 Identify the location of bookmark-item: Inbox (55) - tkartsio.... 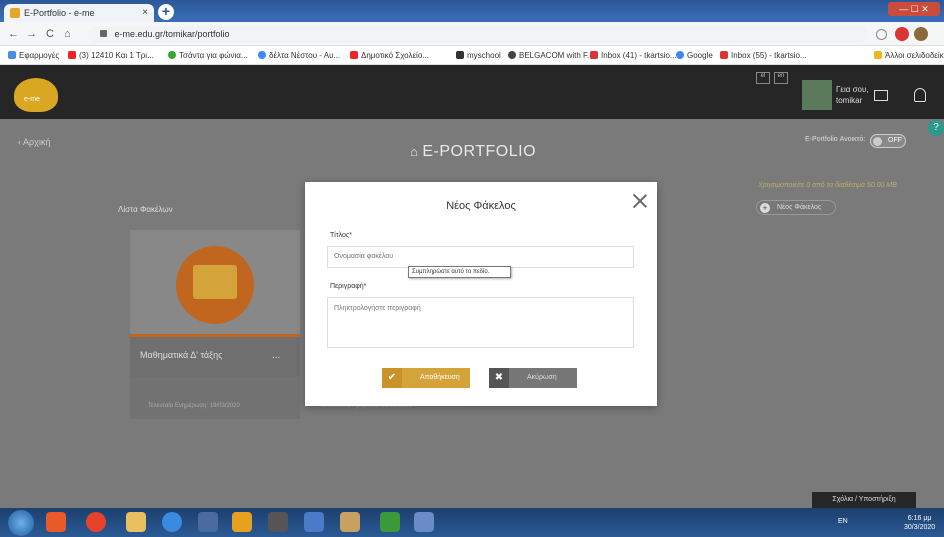
(763, 55).